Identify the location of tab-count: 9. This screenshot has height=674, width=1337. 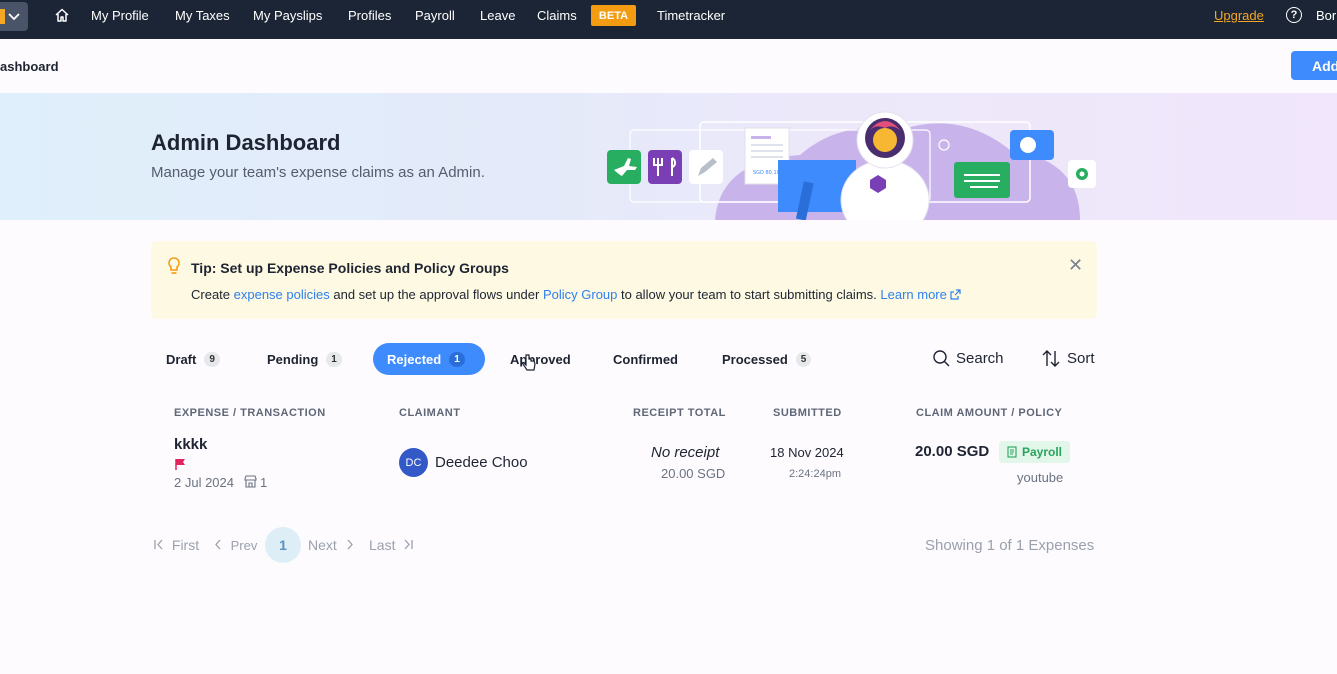
(212, 359).